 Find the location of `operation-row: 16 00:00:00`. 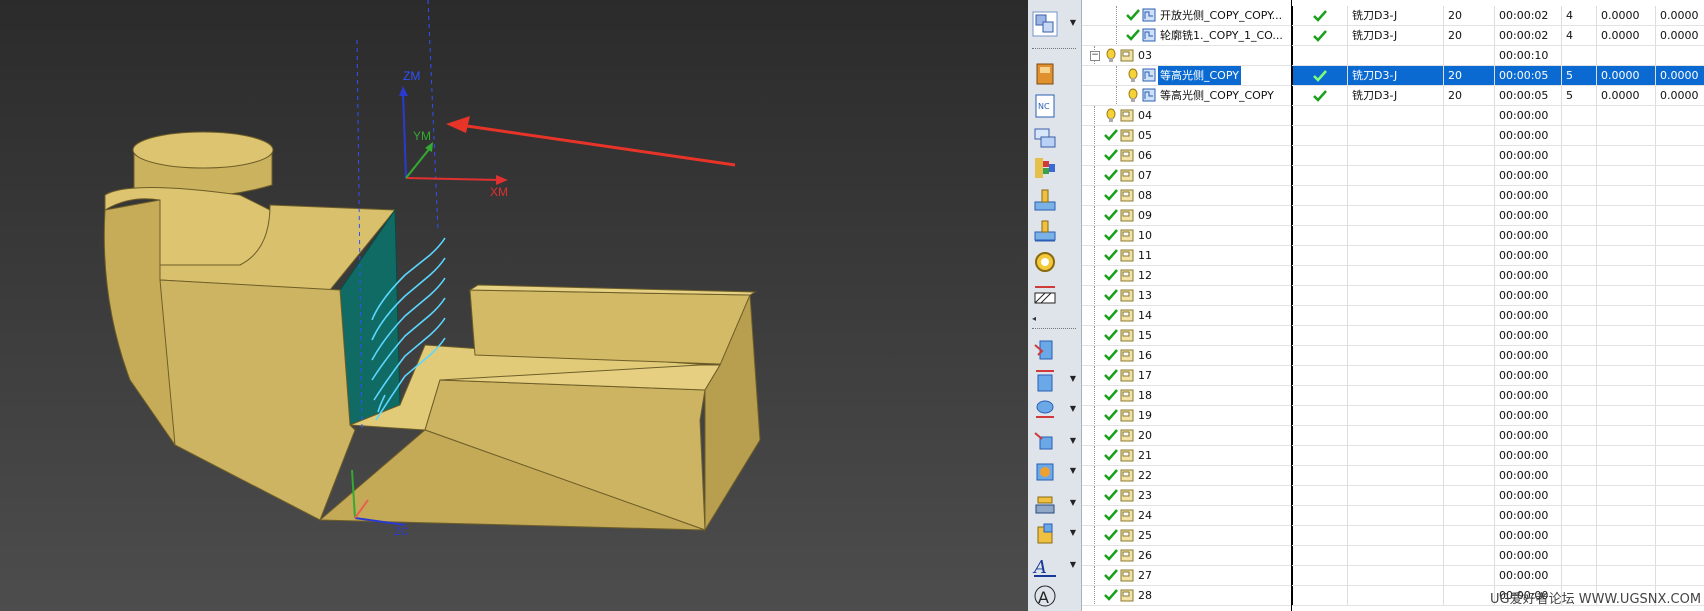

operation-row: 16 00:00:00 is located at coordinates (1393, 356).